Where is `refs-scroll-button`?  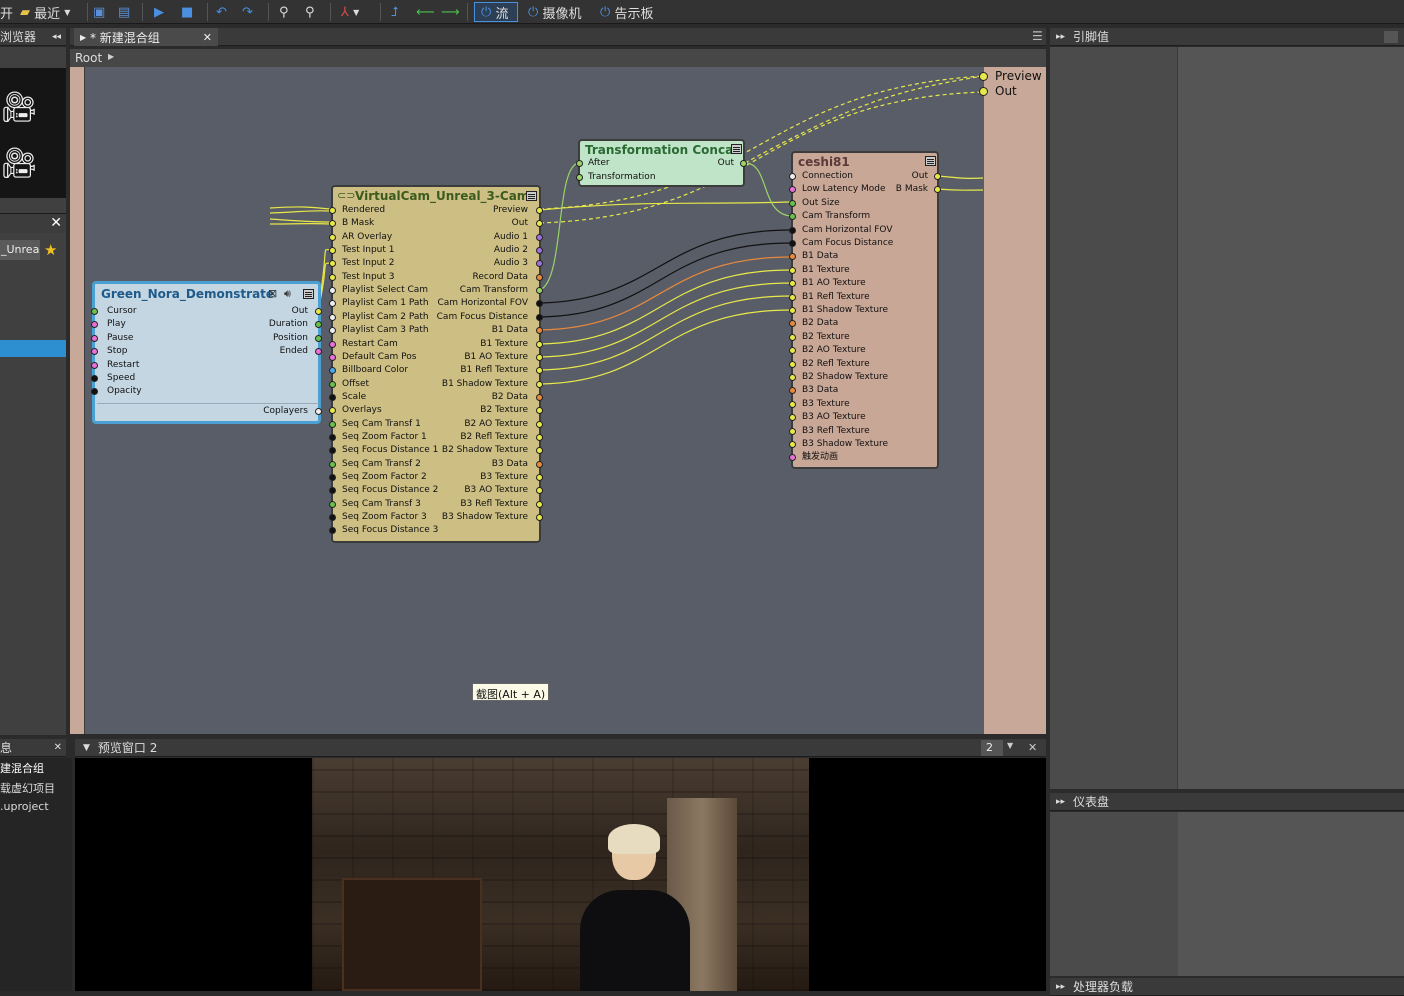 refs-scroll-button is located at coordinates (1391, 37).